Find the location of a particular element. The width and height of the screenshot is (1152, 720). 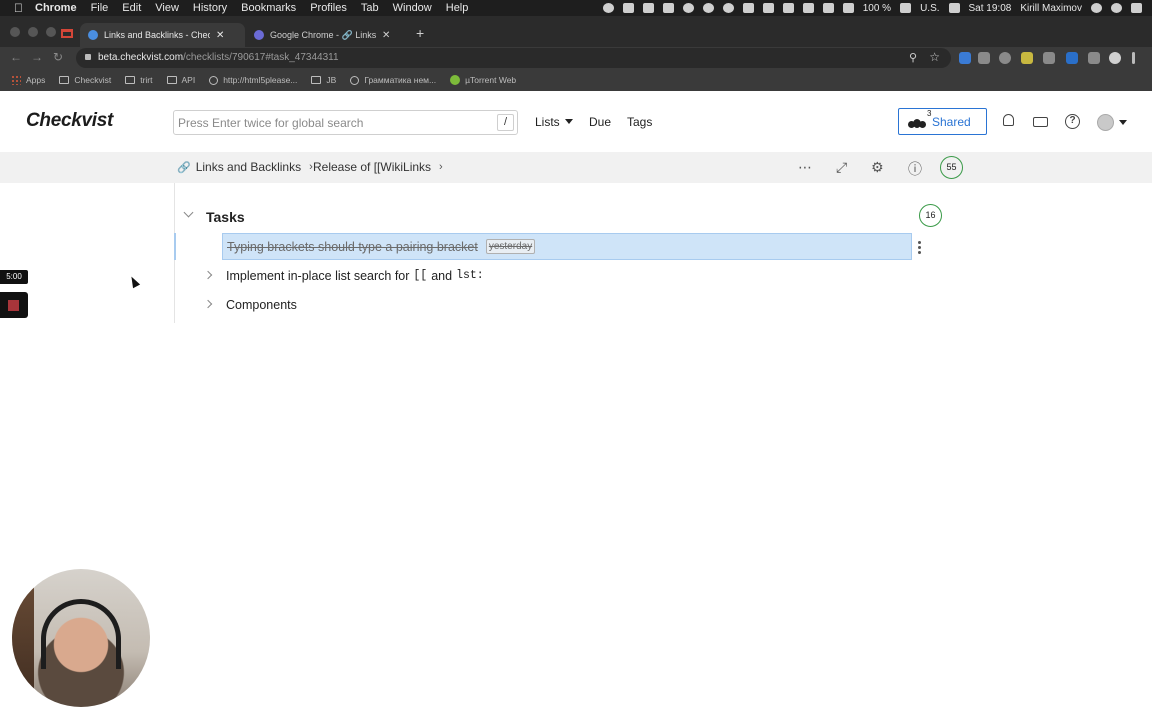

keyboard-icon is located at coordinates (1040, 122).